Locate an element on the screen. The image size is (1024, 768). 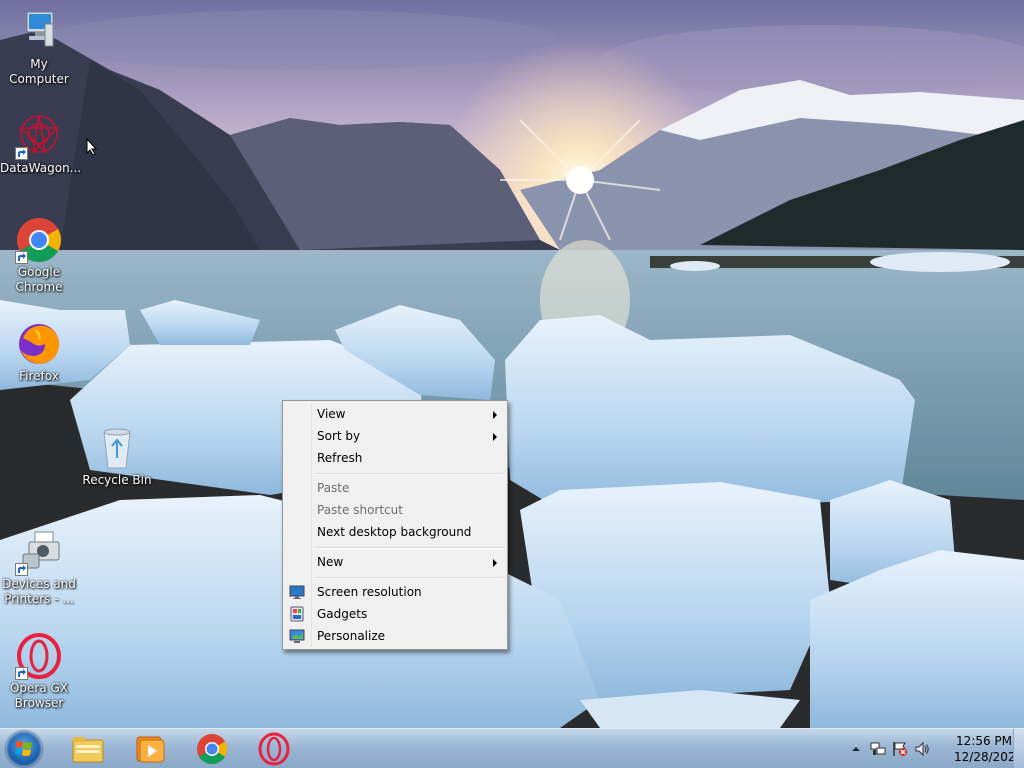
menu-item-refresh: Refresh is located at coordinates (395, 458).